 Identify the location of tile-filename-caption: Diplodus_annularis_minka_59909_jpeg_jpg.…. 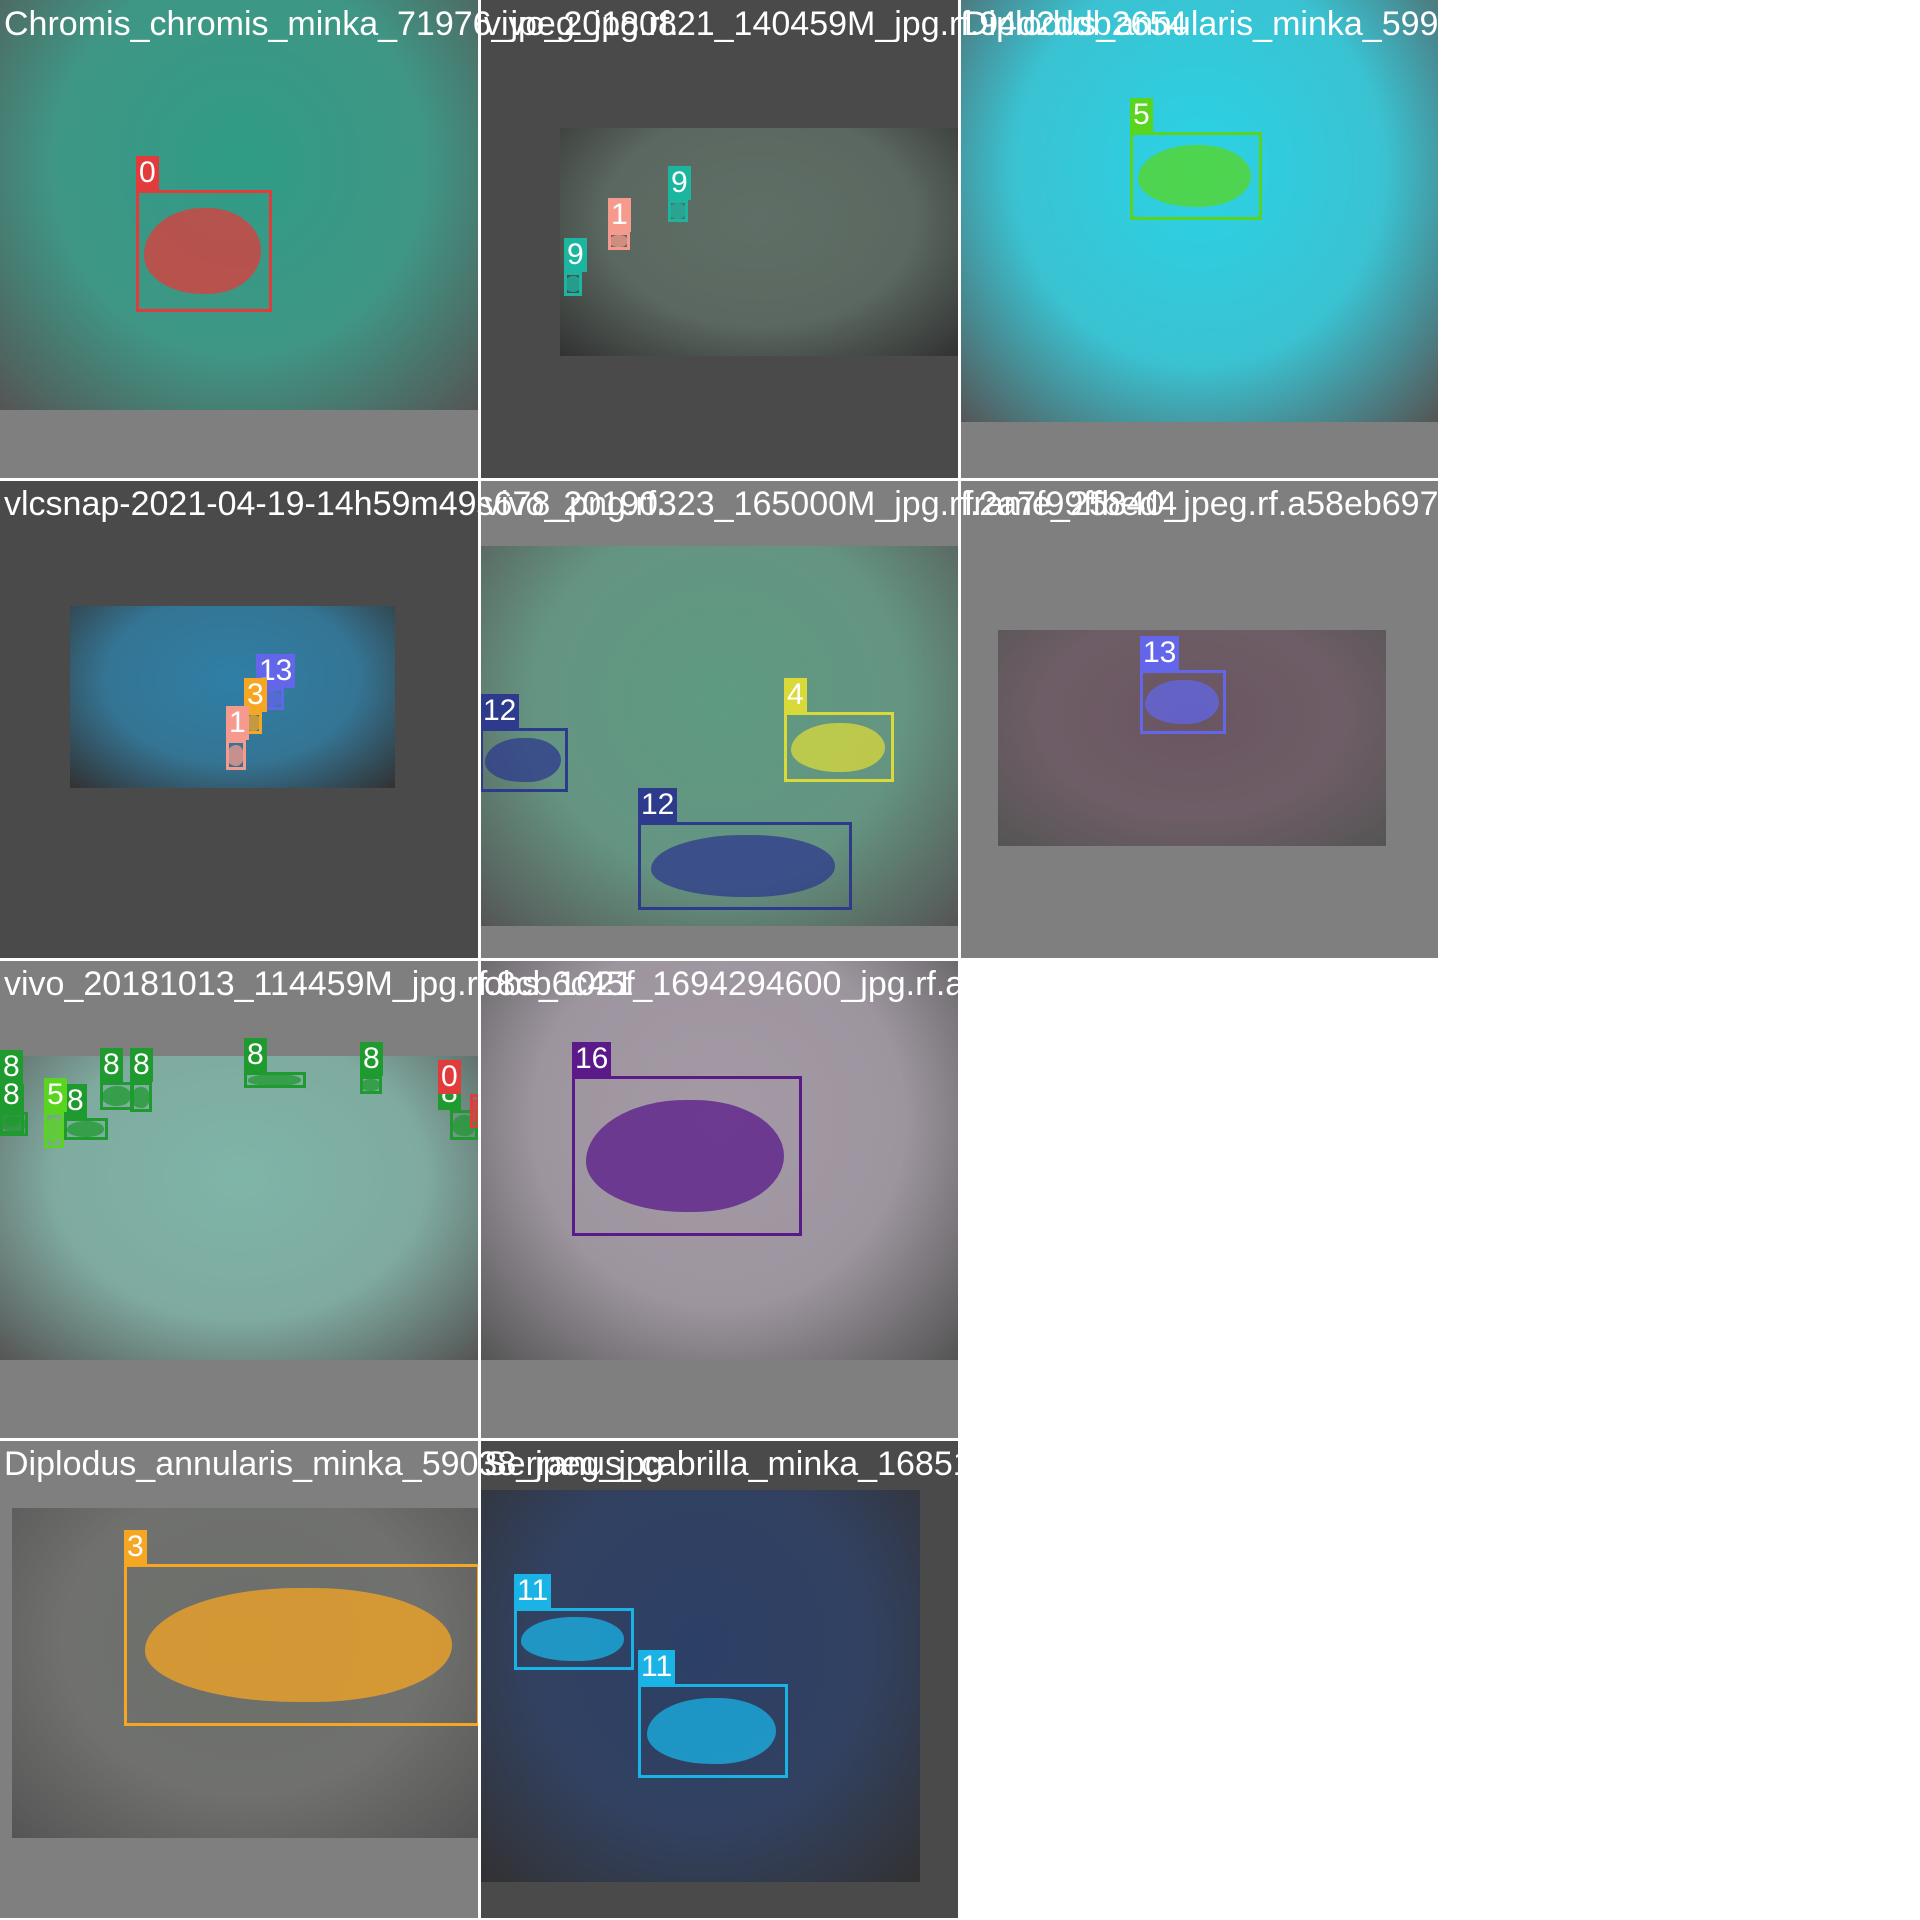
(1304, 24).